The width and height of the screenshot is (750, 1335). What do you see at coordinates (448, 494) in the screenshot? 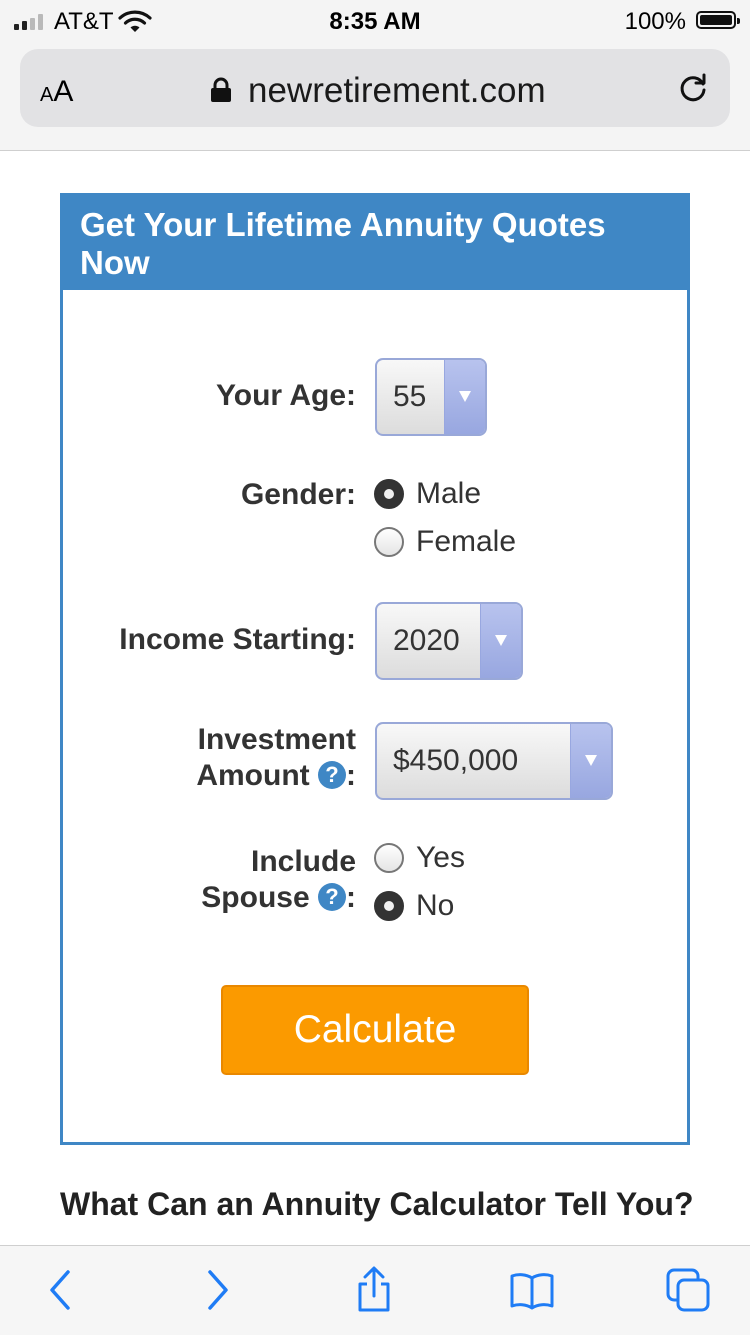
I see `gender-male-label: Male` at bounding box center [448, 494].